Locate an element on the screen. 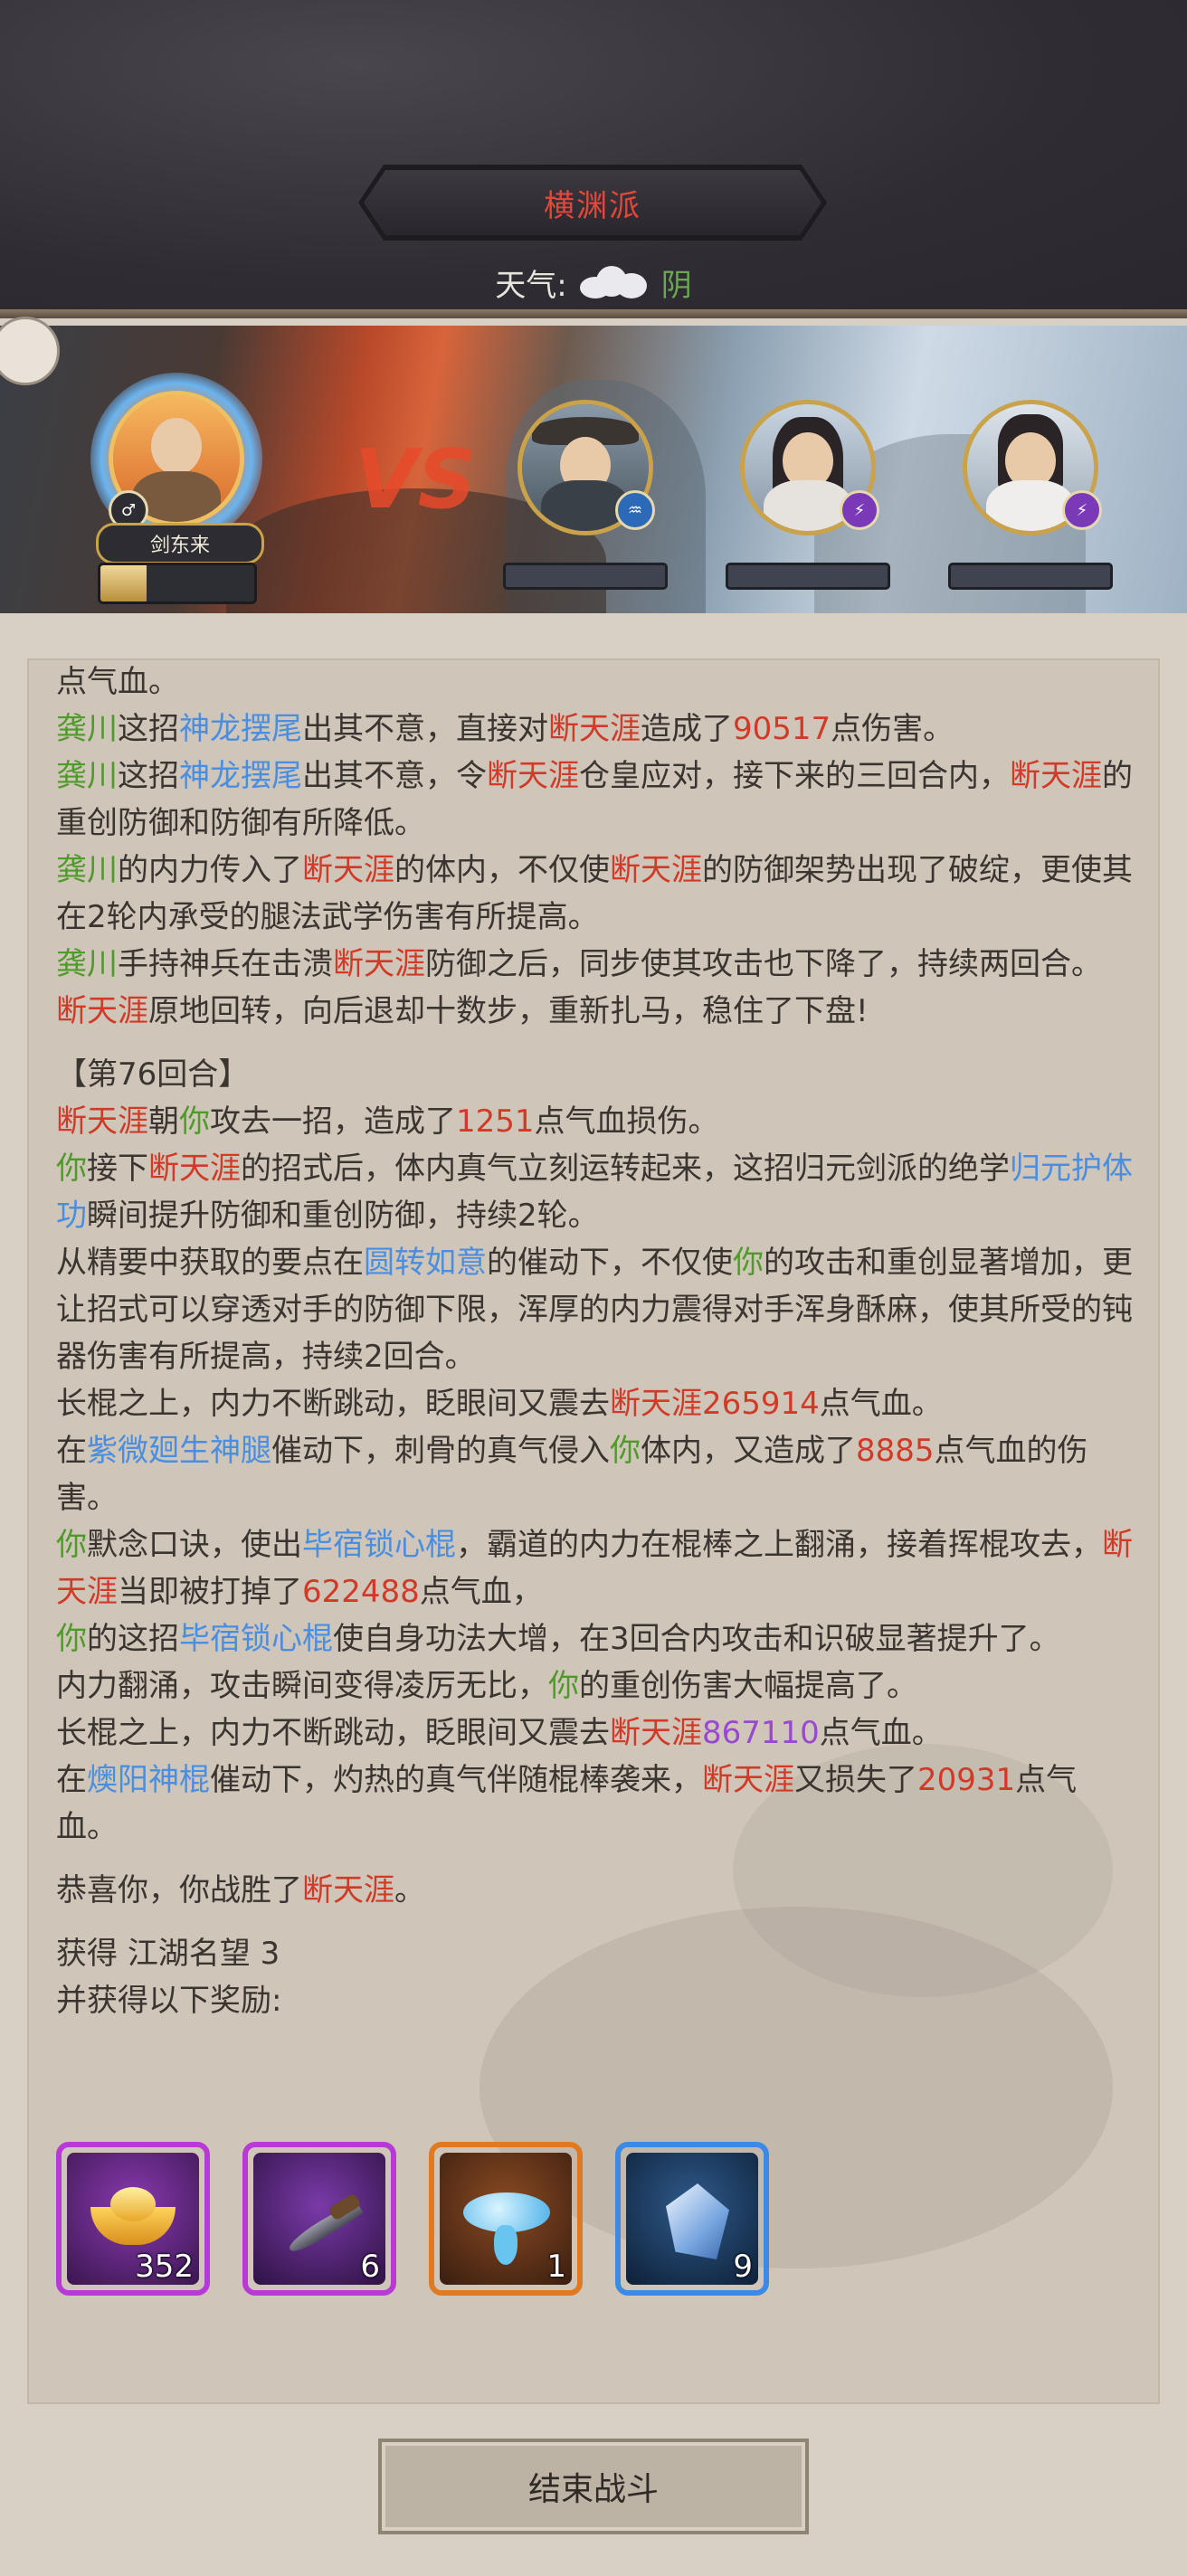 The width and height of the screenshot is (1187, 2576). log-line: 断天涯原地回转，向后退却十数步，重新扎马，稳住了下盘! is located at coordinates (597, 1011).